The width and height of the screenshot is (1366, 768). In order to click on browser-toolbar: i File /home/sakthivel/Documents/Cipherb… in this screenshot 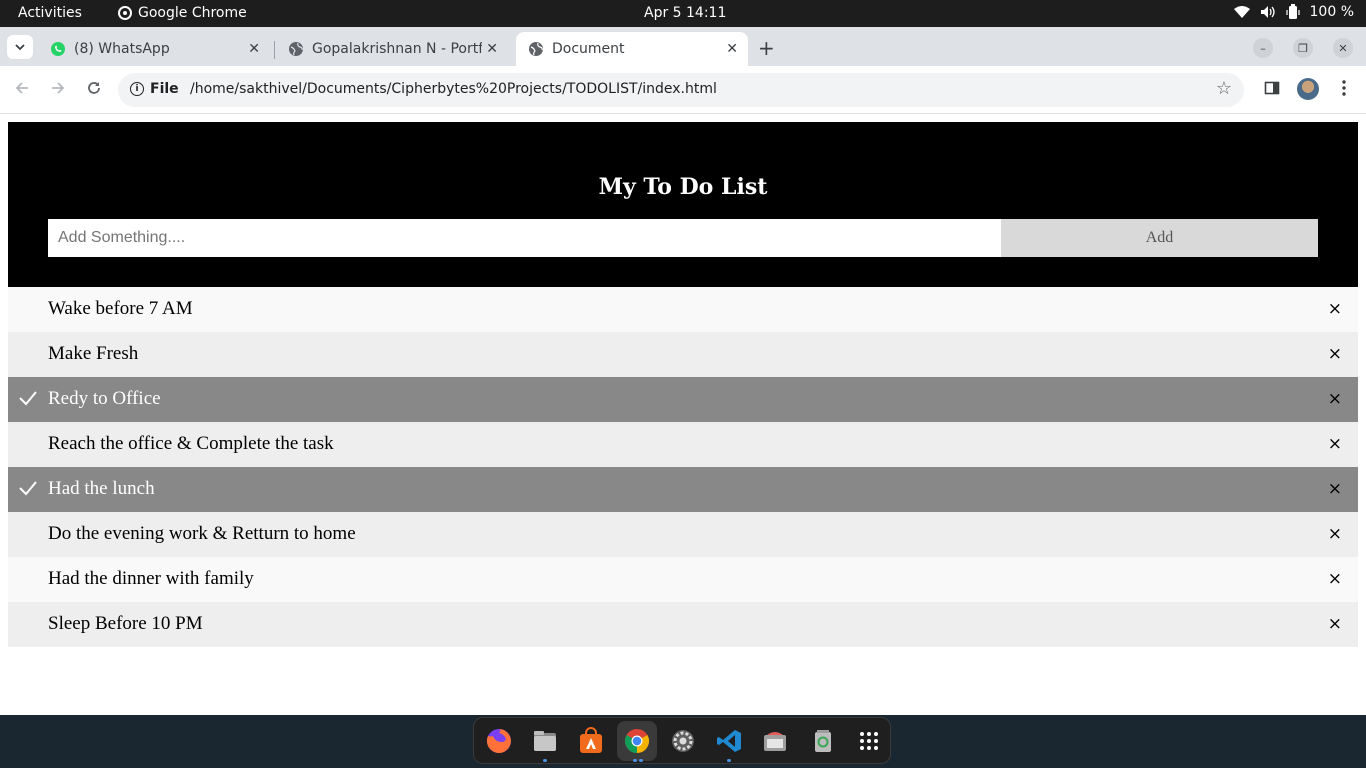, I will do `click(683, 90)`.